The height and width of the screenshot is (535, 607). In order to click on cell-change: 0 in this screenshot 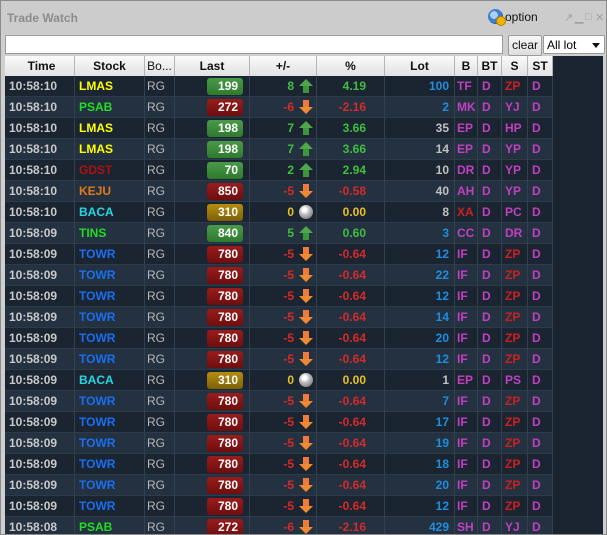, I will do `click(283, 212)`.